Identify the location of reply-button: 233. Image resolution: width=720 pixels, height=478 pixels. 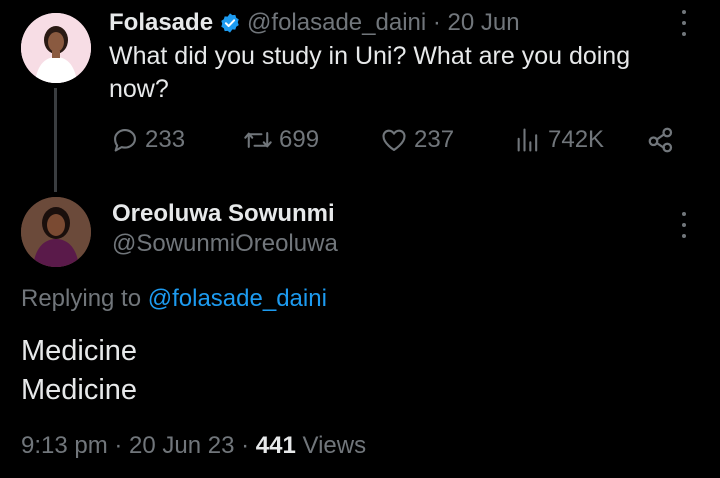
(148, 140).